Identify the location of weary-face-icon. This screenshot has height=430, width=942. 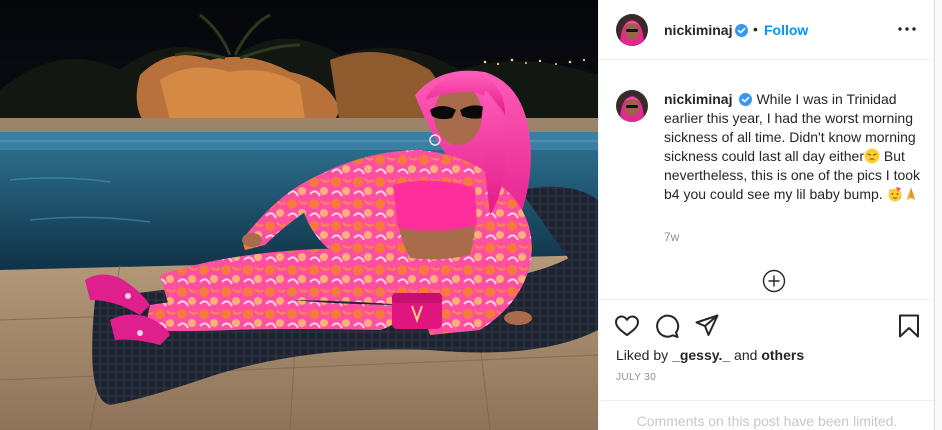
(872, 156).